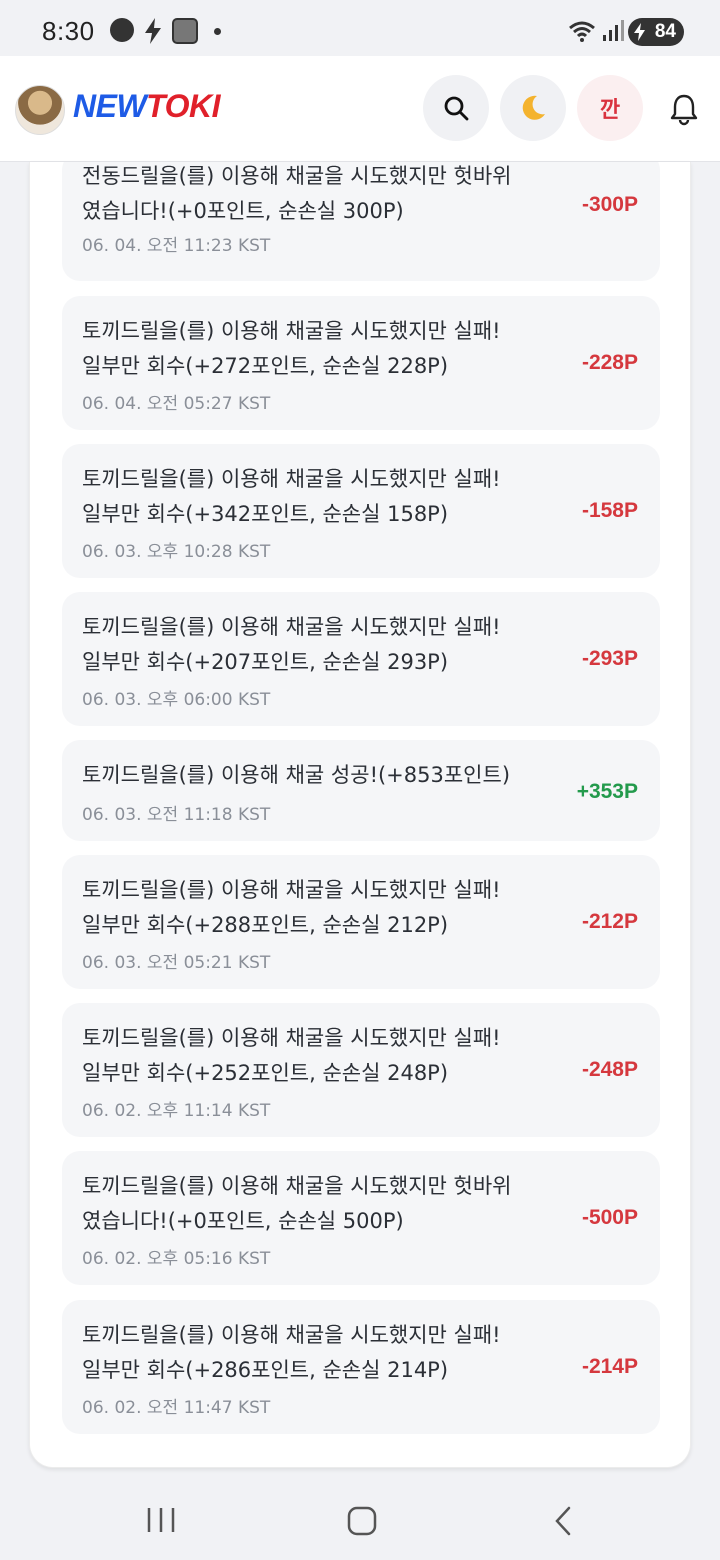 This screenshot has width=720, height=1560. What do you see at coordinates (360, 28) in the screenshot?
I see `status-bar: 8:30 84` at bounding box center [360, 28].